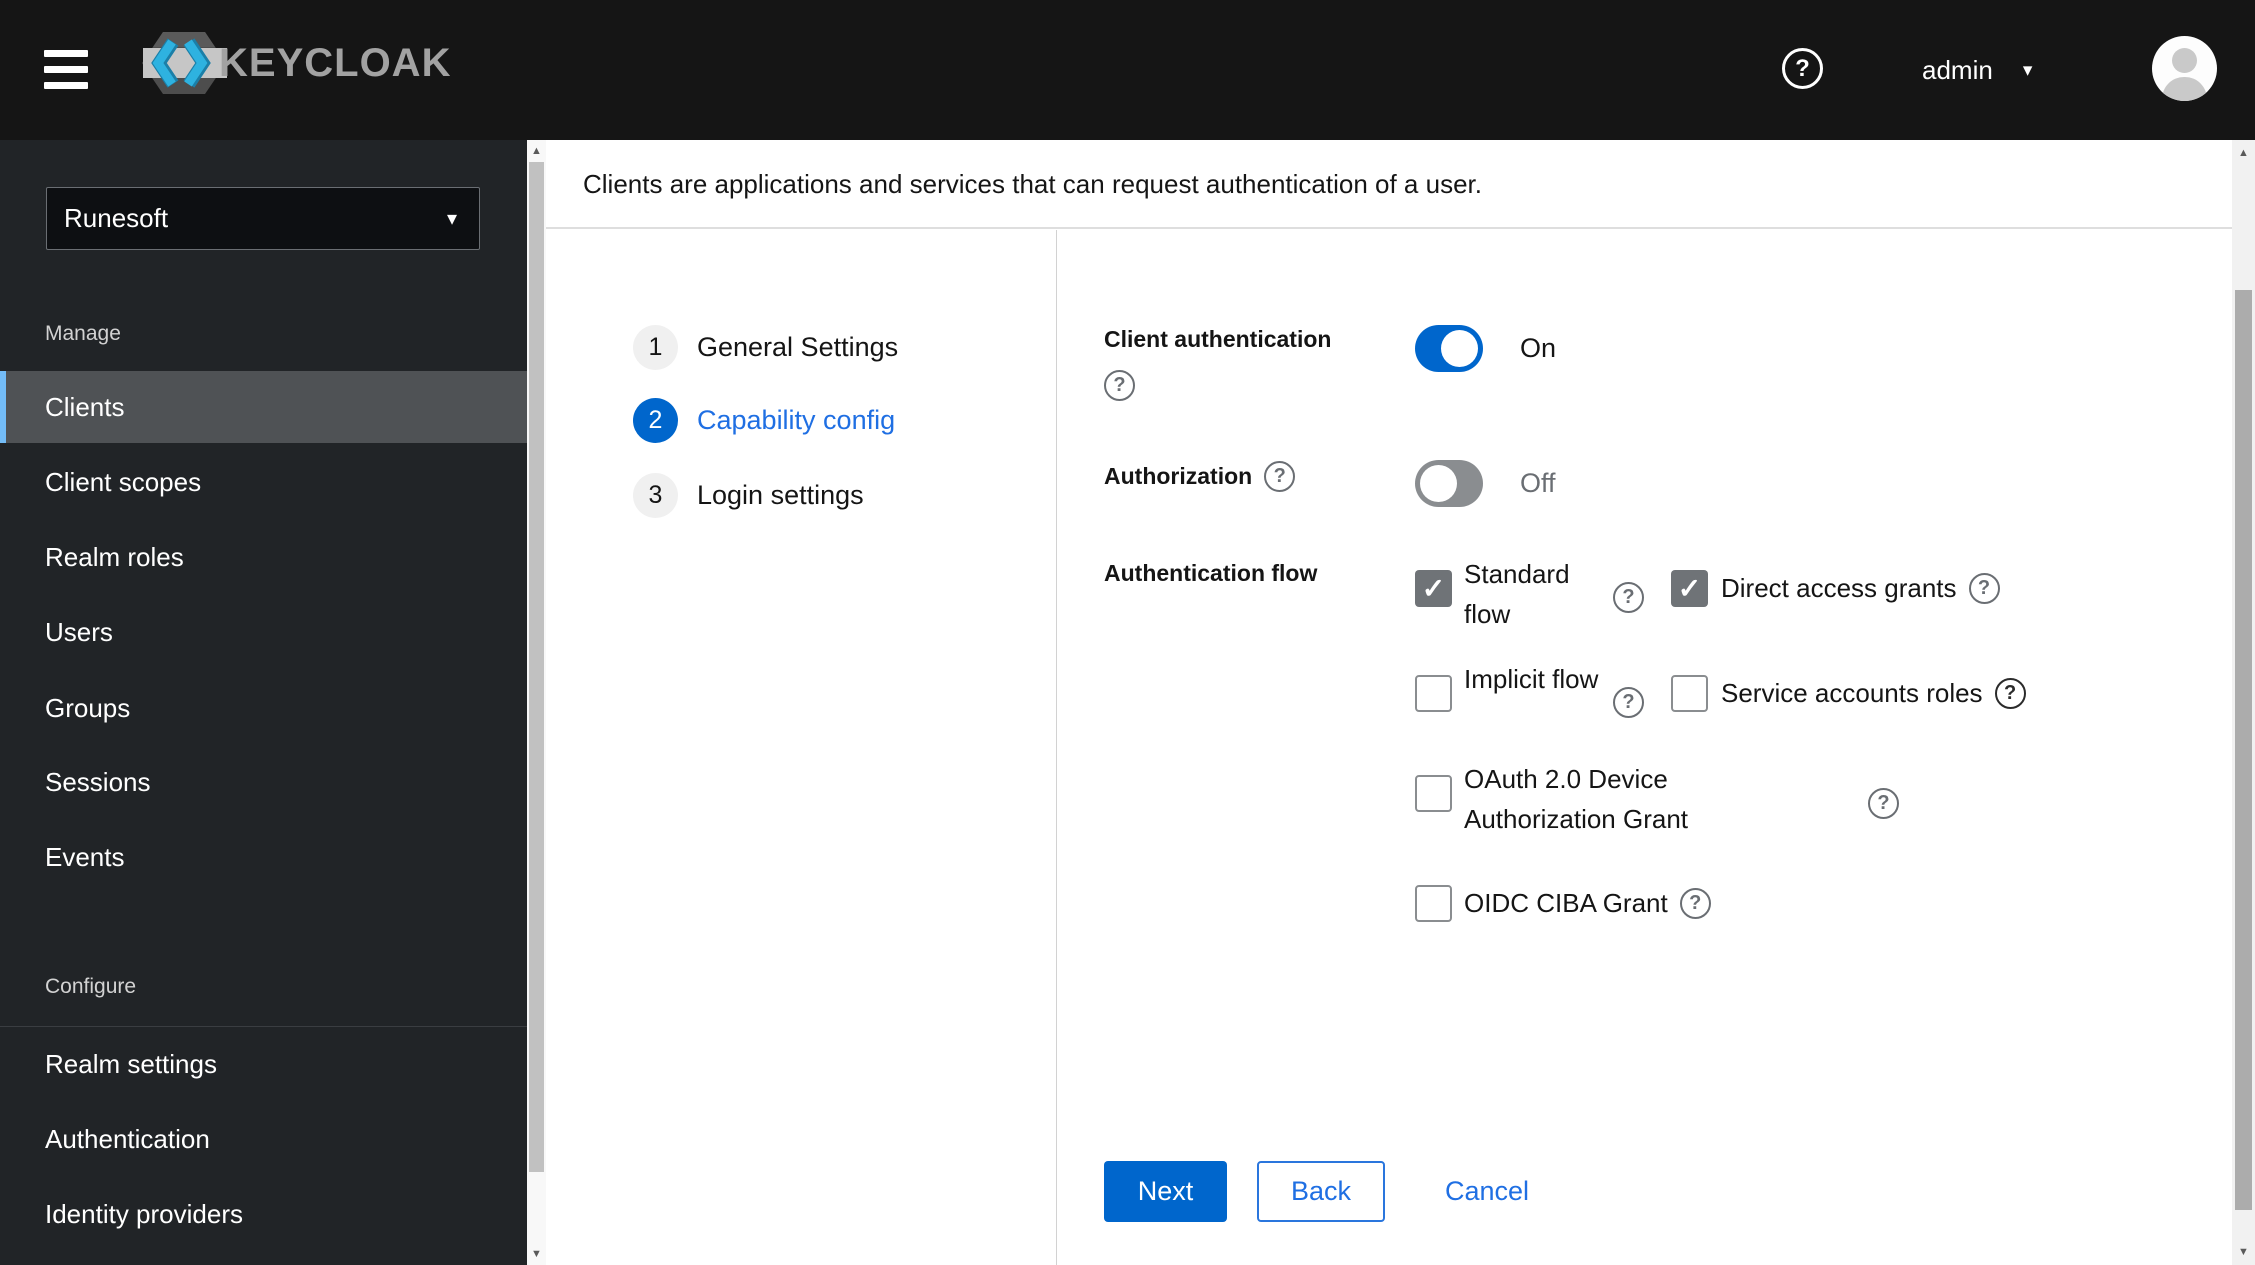 This screenshot has height=1265, width=2255. Describe the element at coordinates (263, 1214) in the screenshot. I see `sidebar-item-identity-providers: Identity providers` at that location.